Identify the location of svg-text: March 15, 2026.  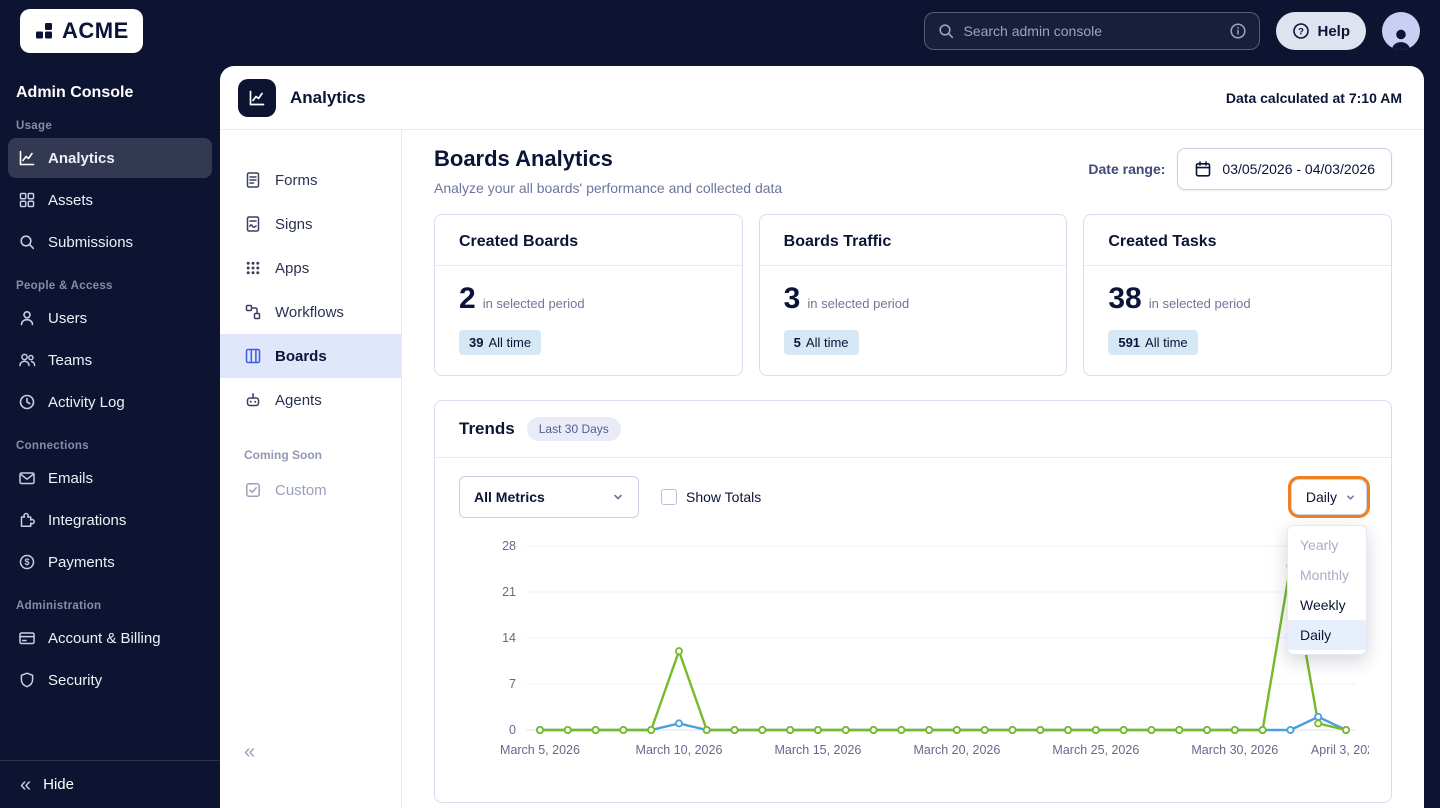
(818, 750).